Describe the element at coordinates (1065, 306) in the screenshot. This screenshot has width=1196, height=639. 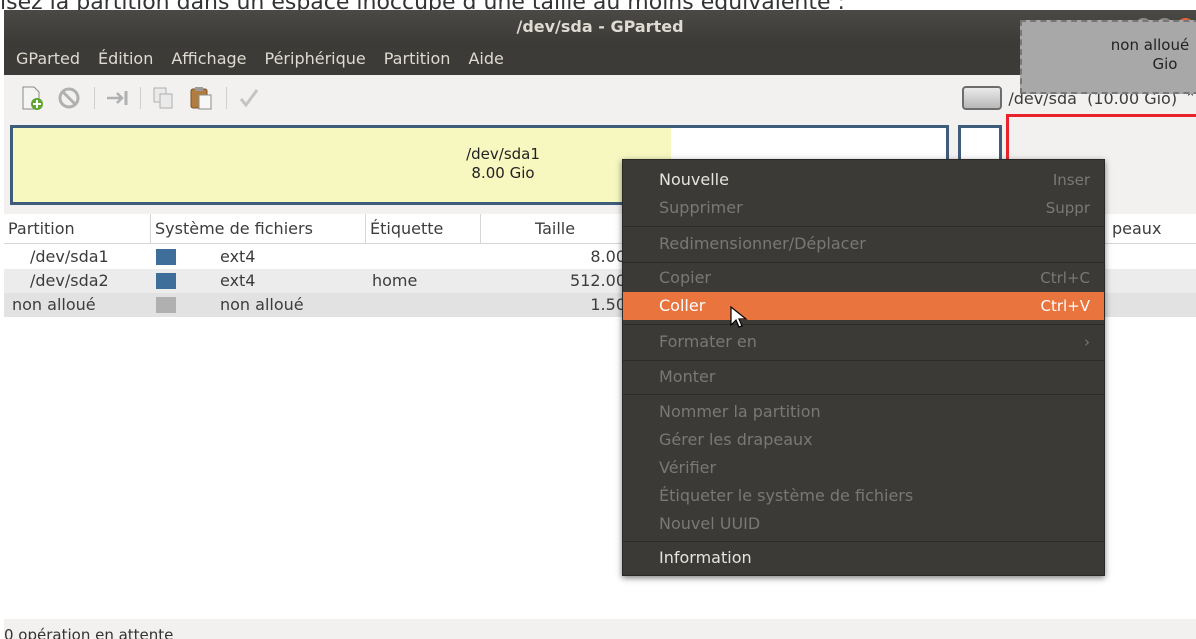
I see `menu-item-accel: Ctrl+V` at that location.